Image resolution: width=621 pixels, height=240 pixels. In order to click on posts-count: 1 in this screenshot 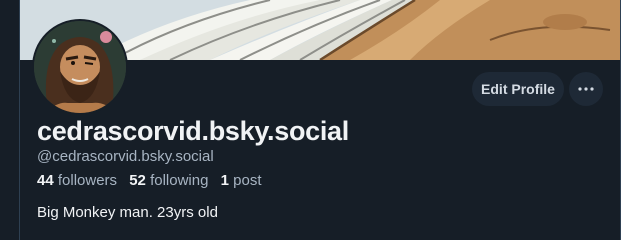, I will do `click(224, 180)`.